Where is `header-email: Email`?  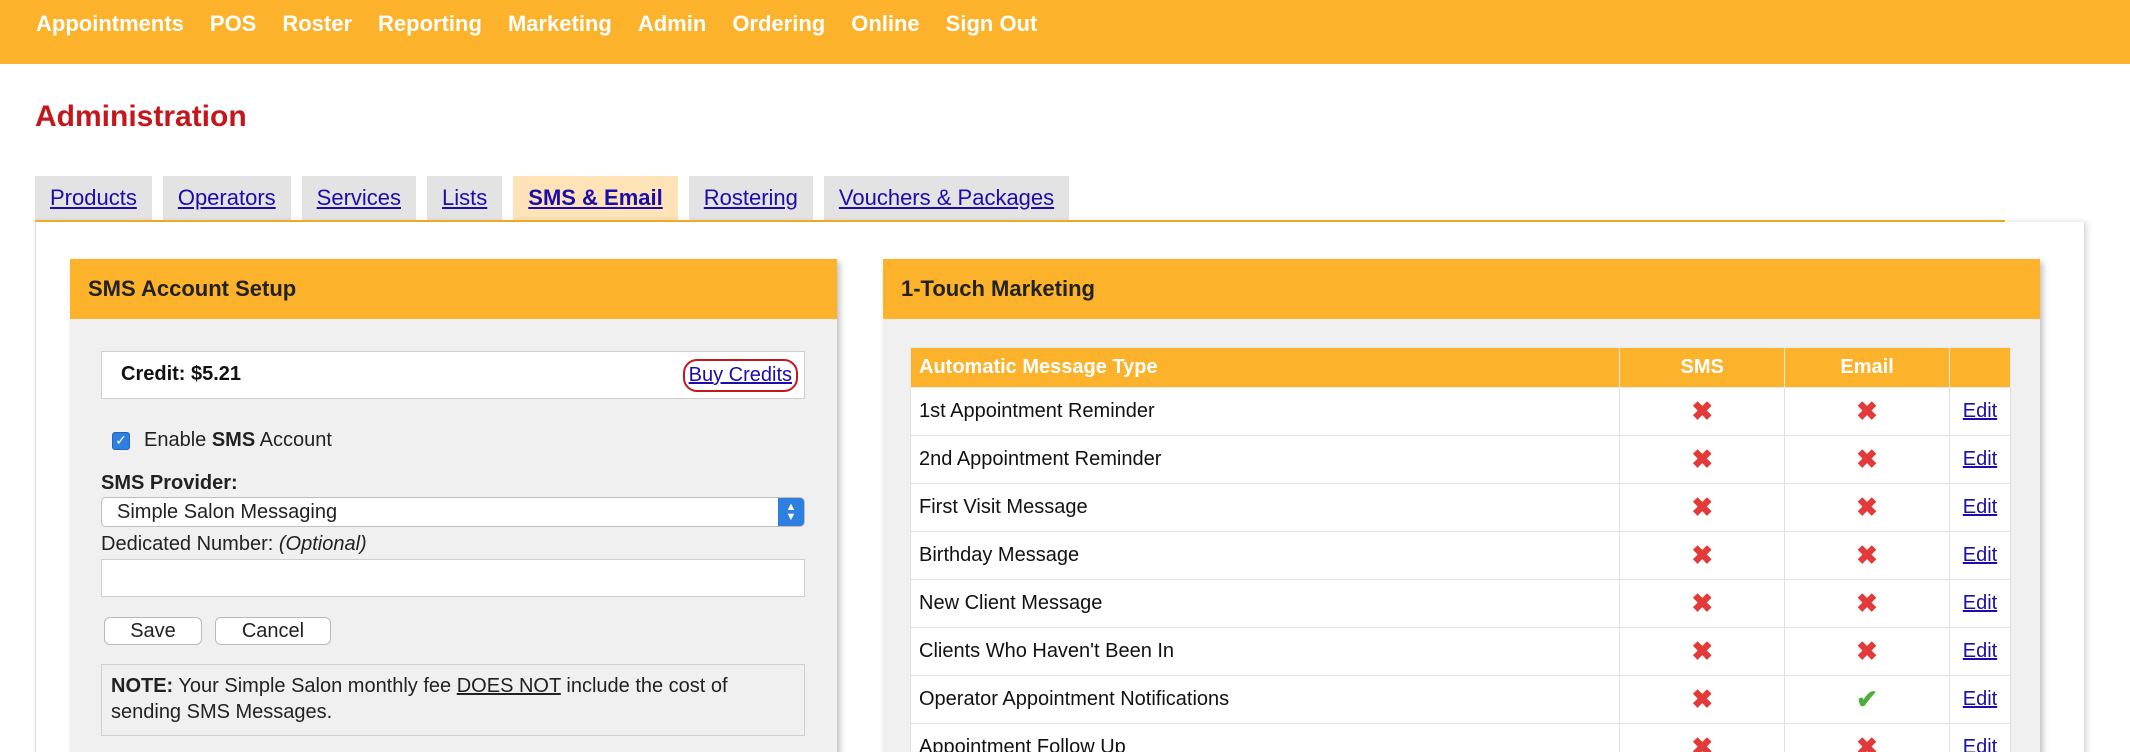
header-email: Email is located at coordinates (1867, 367).